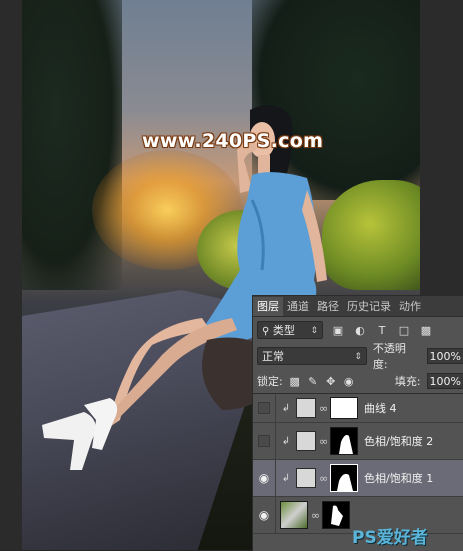 The height and width of the screenshot is (551, 463). What do you see at coordinates (294, 515) in the screenshot?
I see `layer-thumbnail` at bounding box center [294, 515].